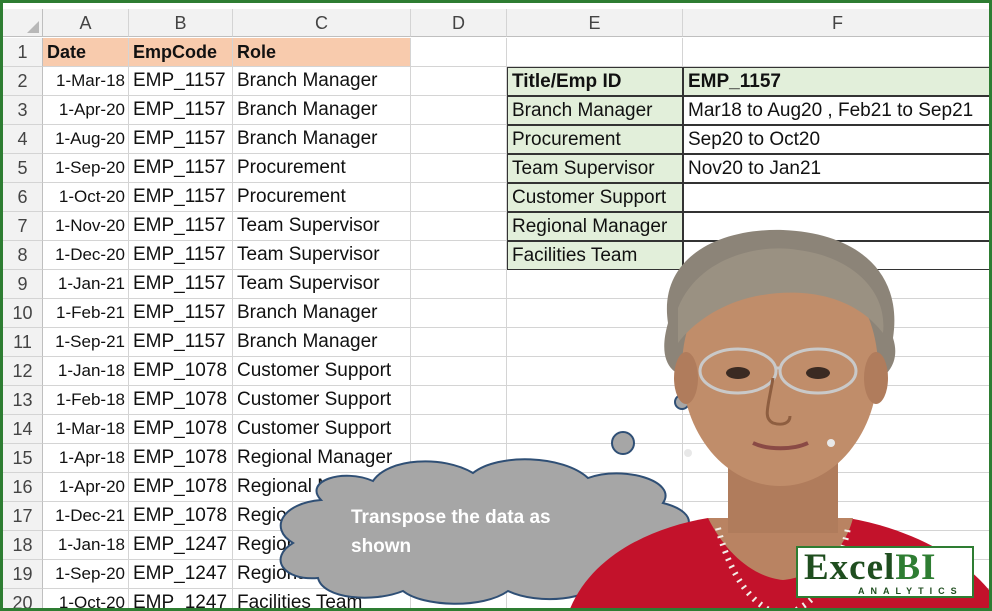 The image size is (992, 611). I want to click on cell-date: 1-Dec-20, so click(86, 255).